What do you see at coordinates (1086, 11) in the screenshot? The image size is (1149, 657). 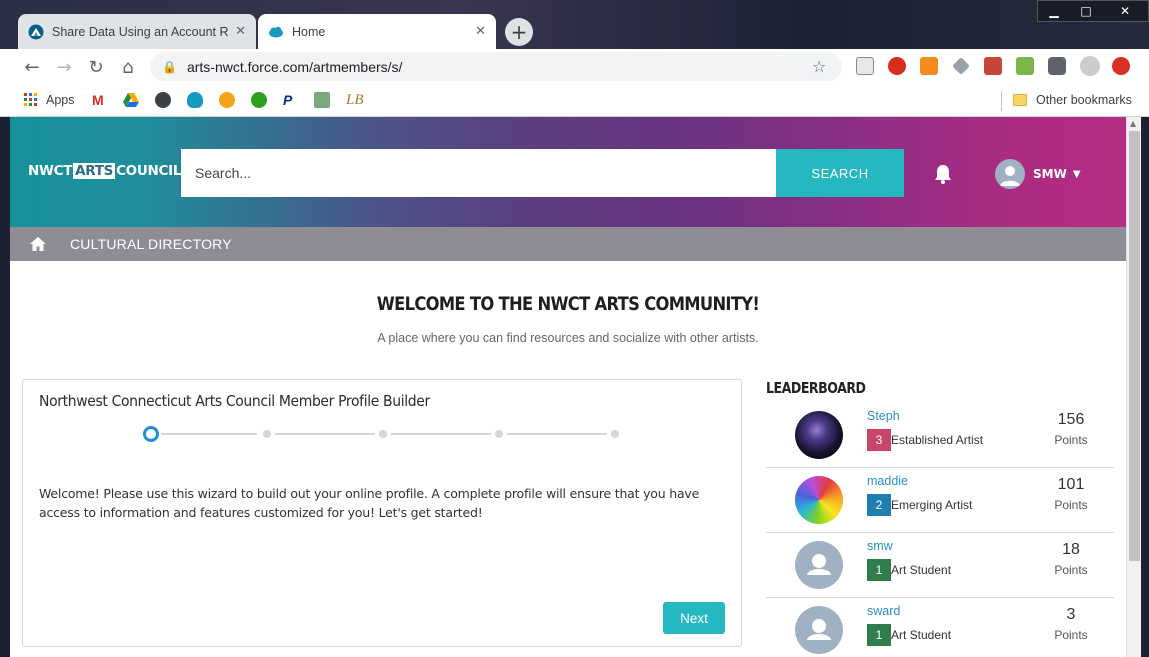 I see `maximize-button: □` at bounding box center [1086, 11].